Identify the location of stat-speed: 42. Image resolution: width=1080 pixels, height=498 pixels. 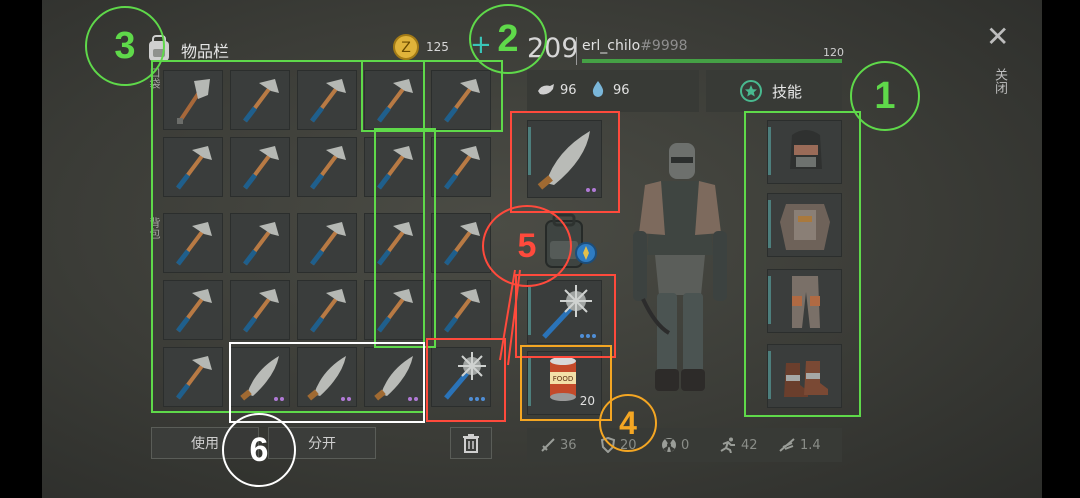
(738, 445).